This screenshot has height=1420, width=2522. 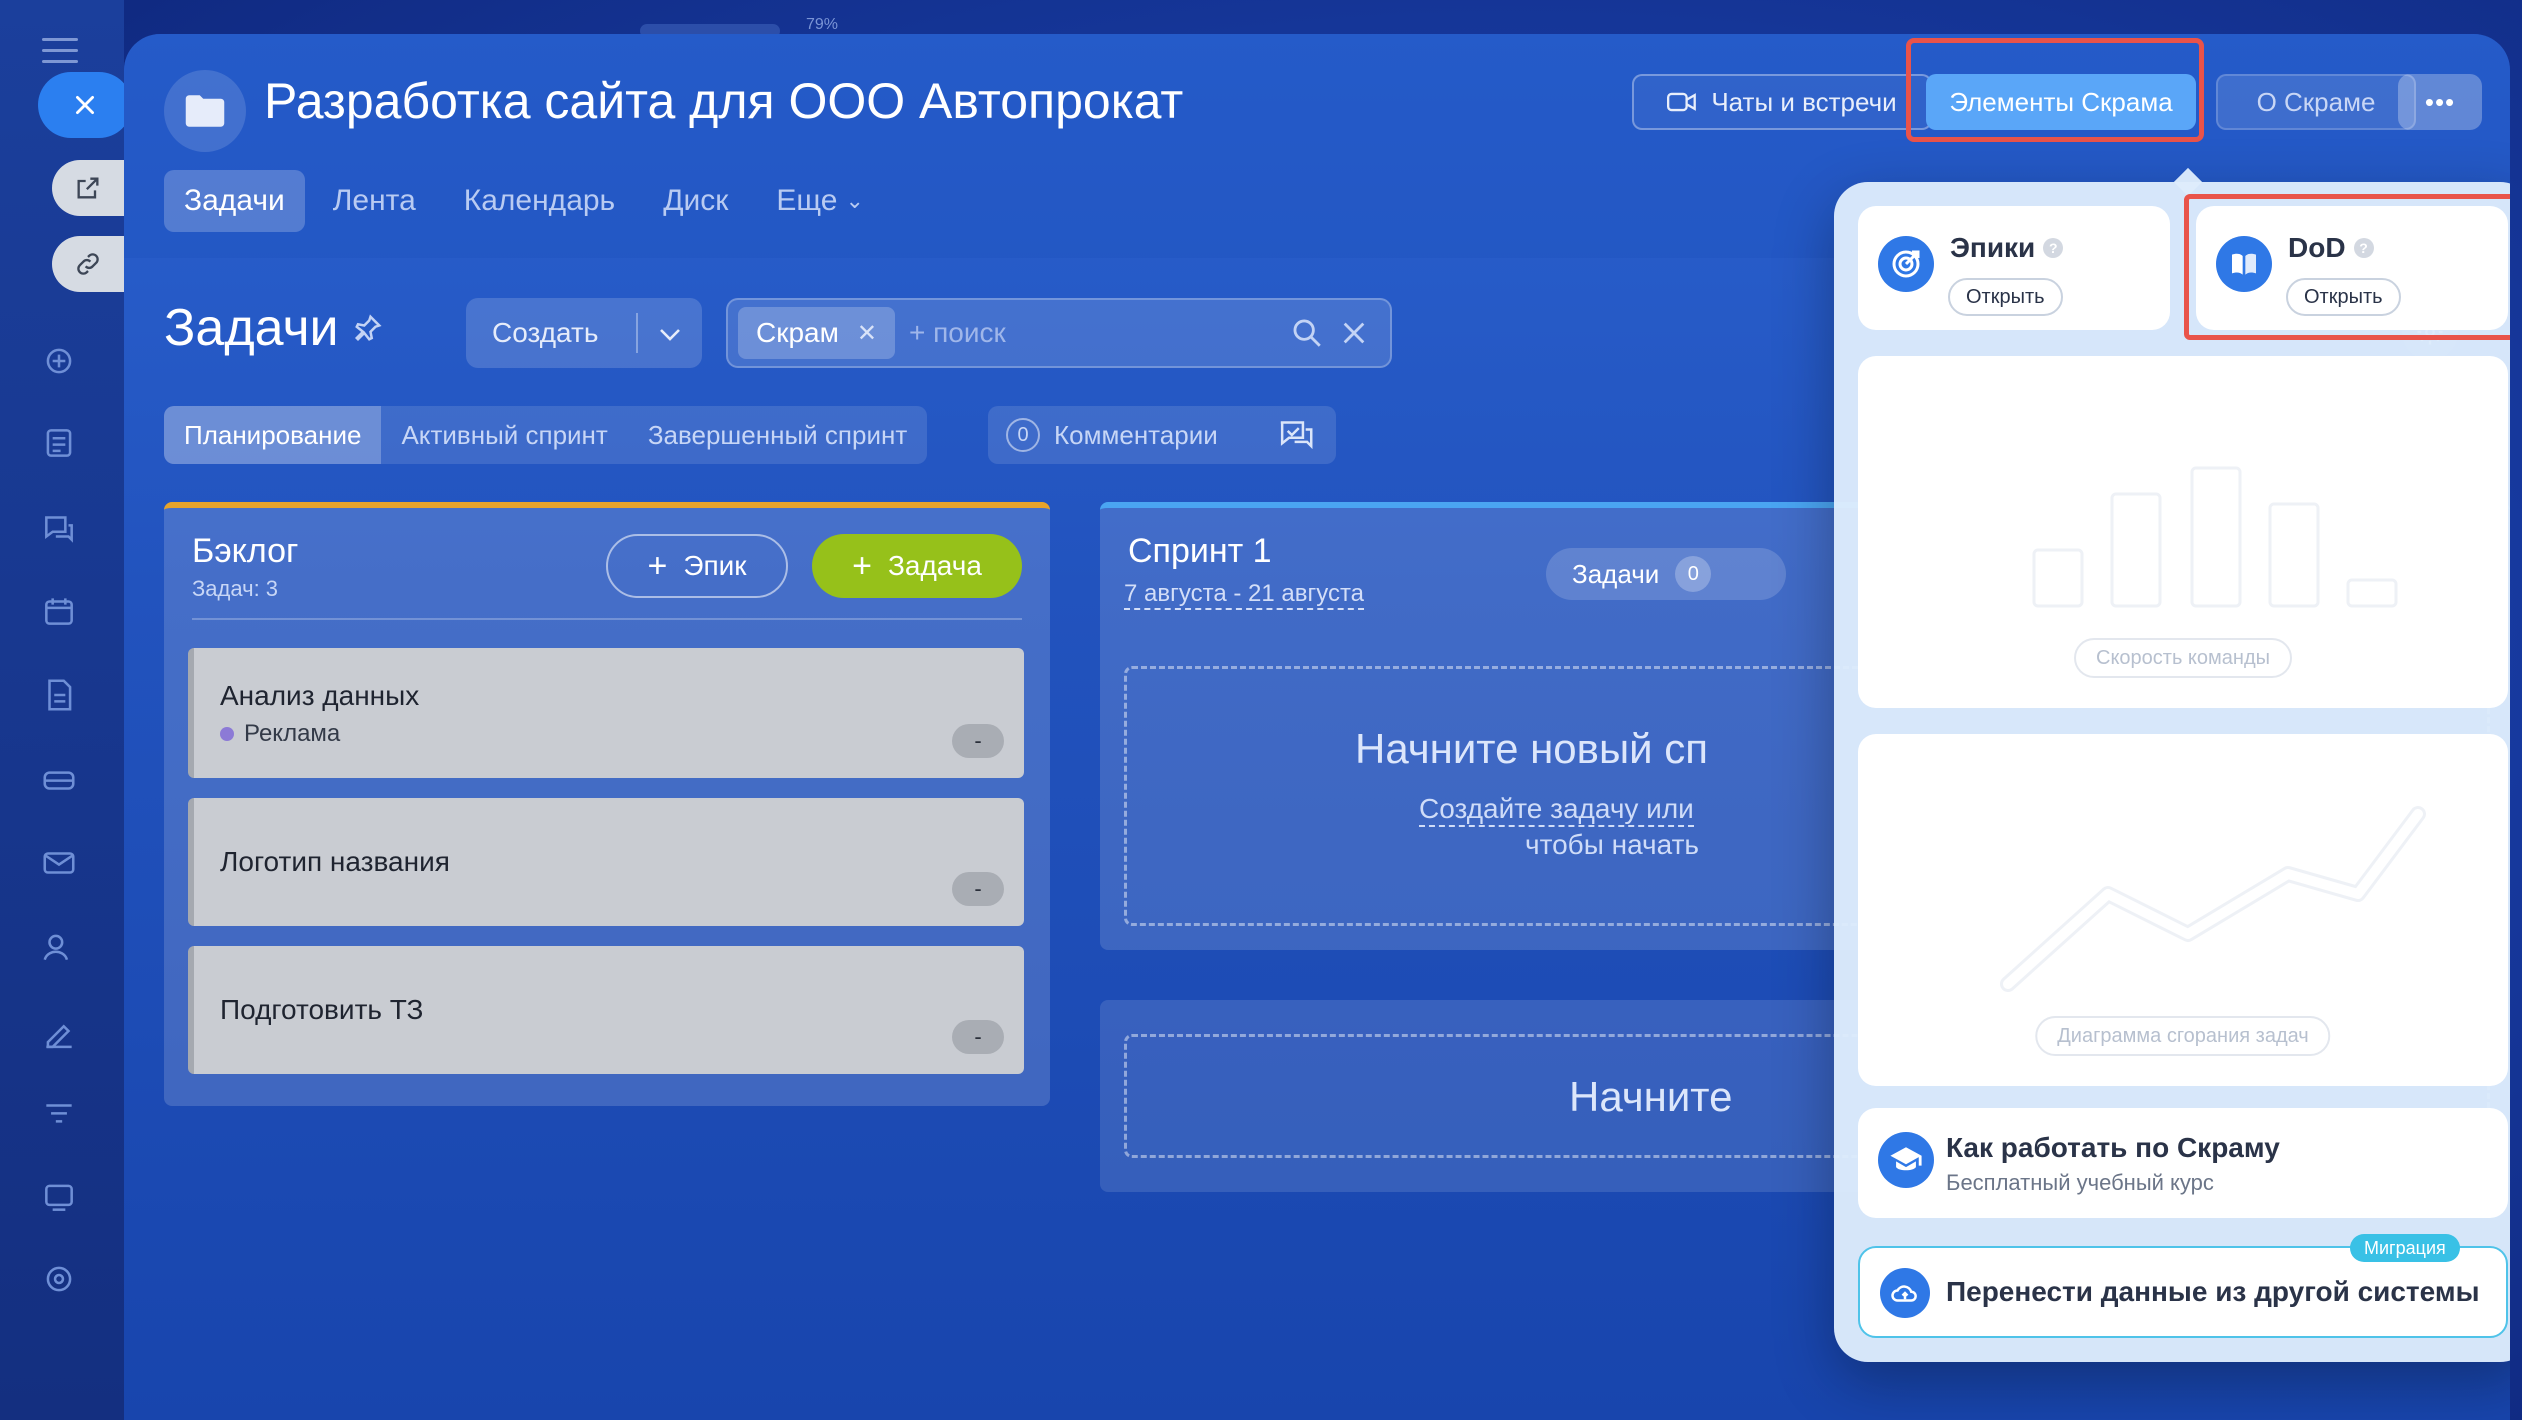 I want to click on zoom-indicator: 79%, so click(x=822, y=24).